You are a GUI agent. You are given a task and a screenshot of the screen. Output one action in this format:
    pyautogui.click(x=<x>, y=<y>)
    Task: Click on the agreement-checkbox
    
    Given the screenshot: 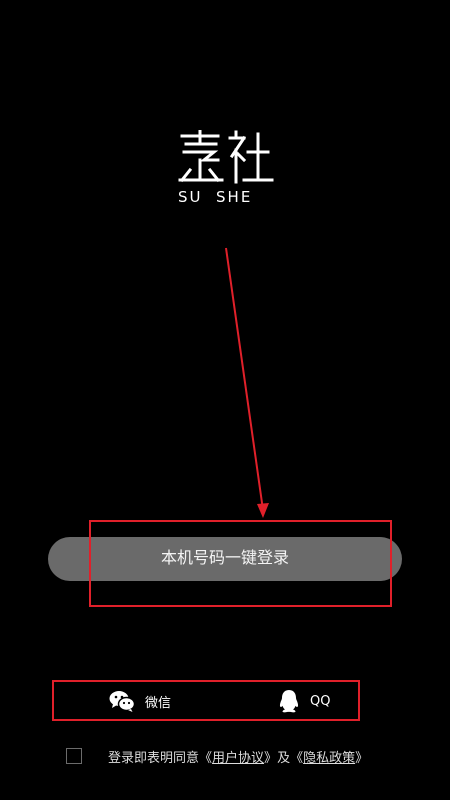 What is the action you would take?
    pyautogui.click(x=74, y=756)
    